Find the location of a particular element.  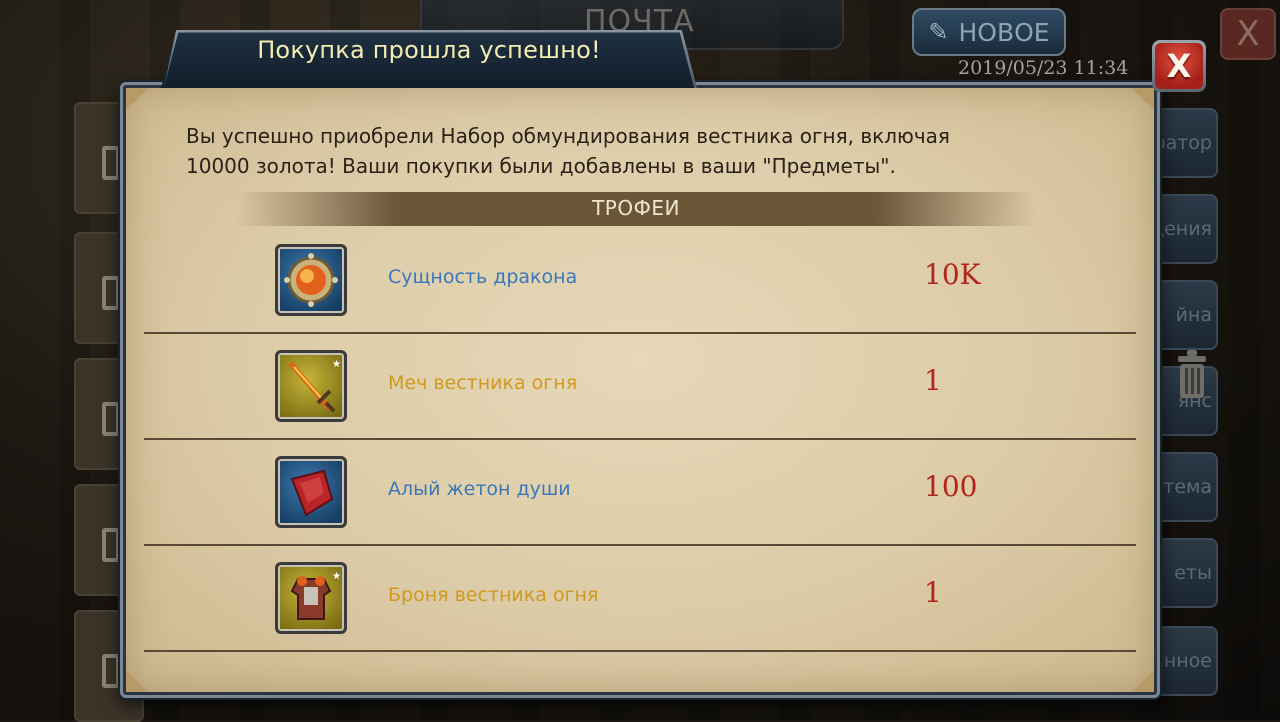

popup-close-button: X is located at coordinates (1179, 66).